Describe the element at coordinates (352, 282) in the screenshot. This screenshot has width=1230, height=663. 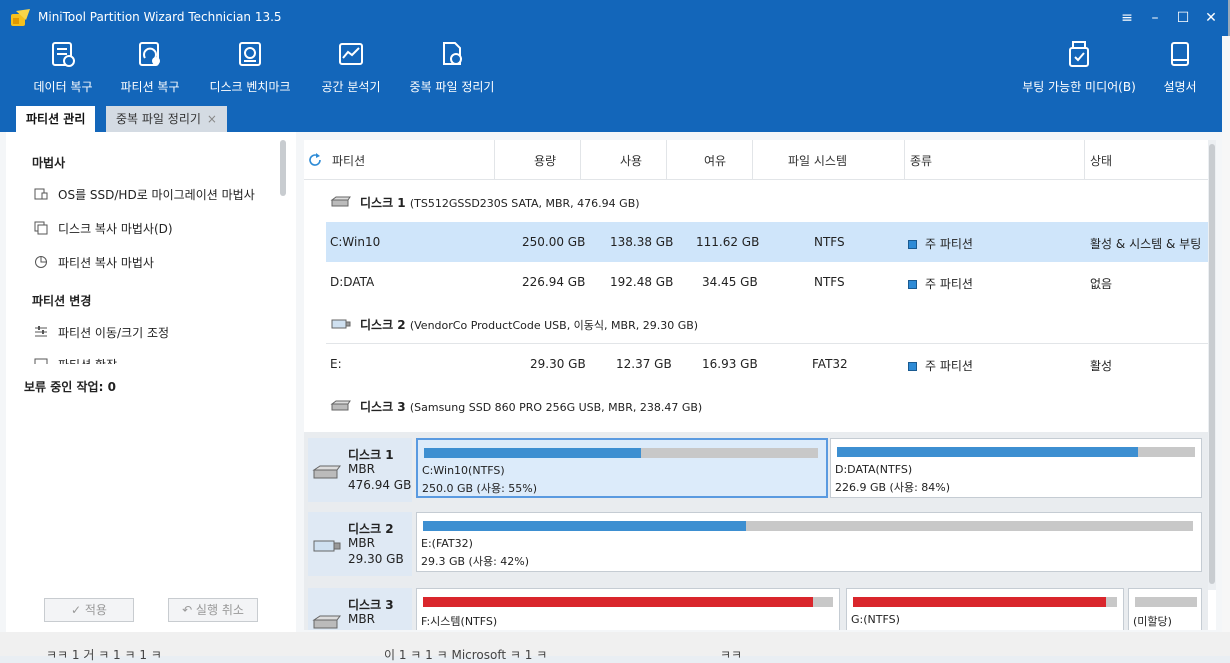
I see `partition-name: D:DATA` at that location.